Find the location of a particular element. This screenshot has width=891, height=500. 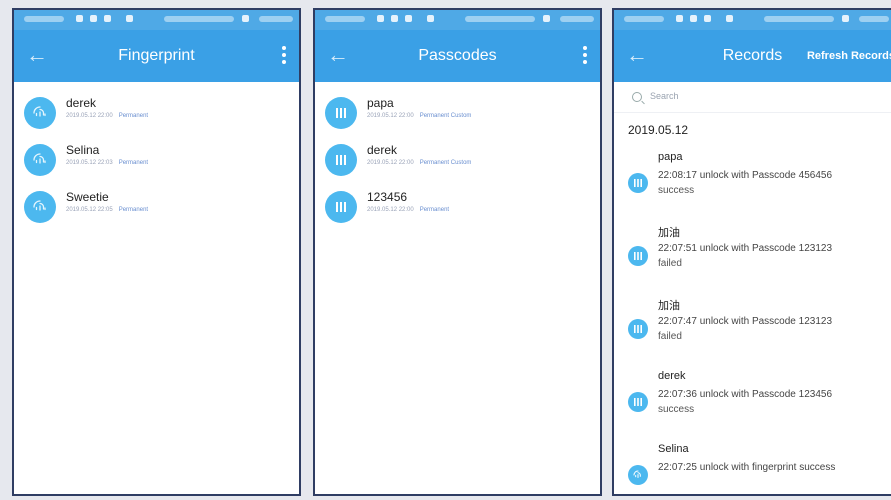

record-detail: 22:07:47 unlock with Passcode 123123 is located at coordinates (745, 321).